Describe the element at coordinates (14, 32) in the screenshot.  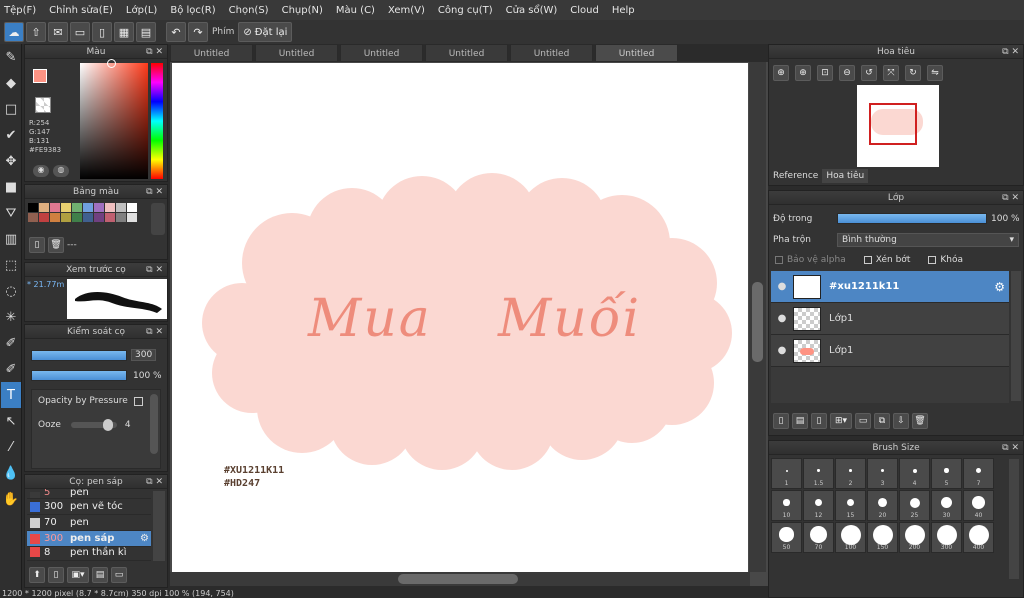
I see `cloud-icon: ☁` at that location.